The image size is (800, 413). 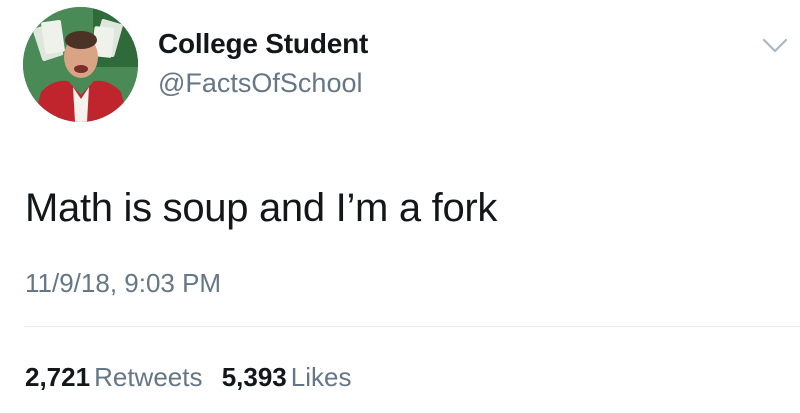 What do you see at coordinates (123, 283) in the screenshot?
I see `tweet-timestamp: 11/9/18, 9:03 PM` at bounding box center [123, 283].